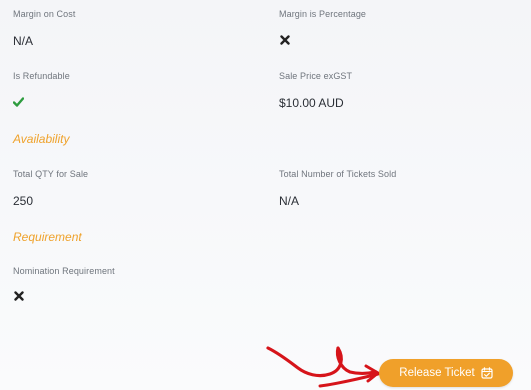 Image resolution: width=531 pixels, height=390 pixels. Describe the element at coordinates (18, 102) in the screenshot. I see `check-icon` at that location.